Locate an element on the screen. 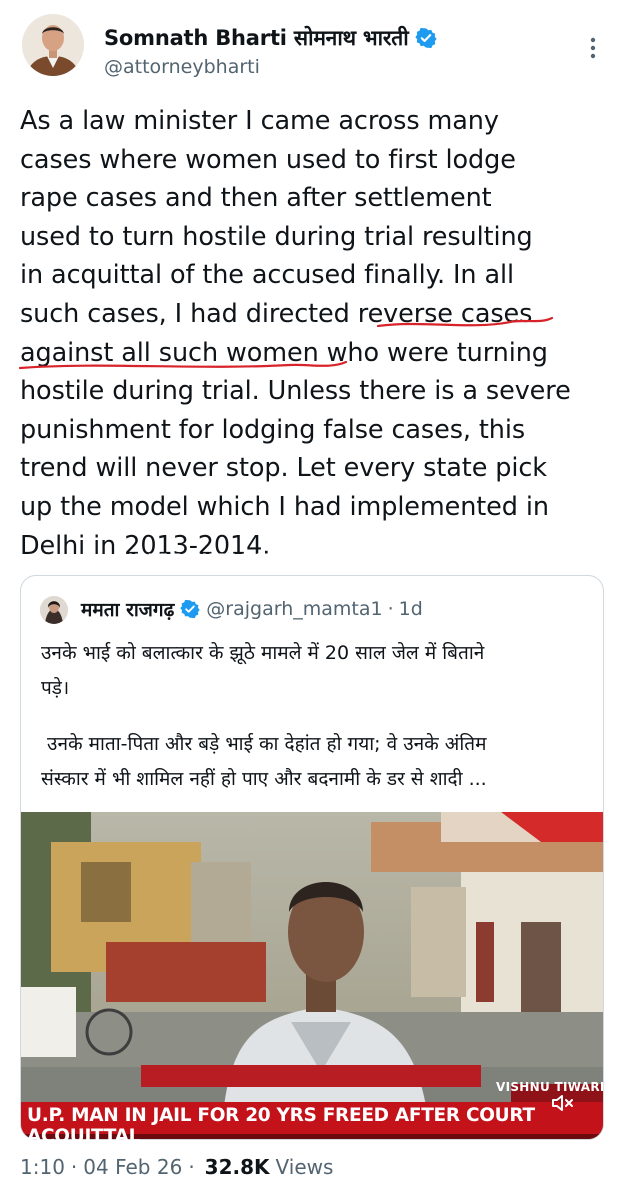 This screenshot has width=623, height=1200. author-name-row: Somnath Bharti सोमनाथ भारती is located at coordinates (270, 38).